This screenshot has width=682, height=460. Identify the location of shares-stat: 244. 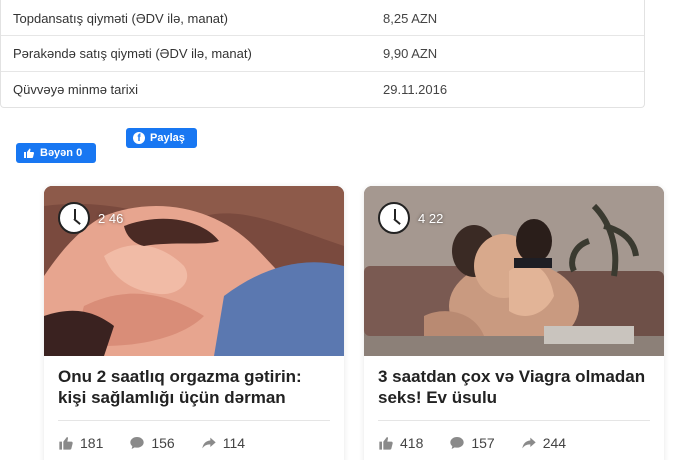
(543, 443).